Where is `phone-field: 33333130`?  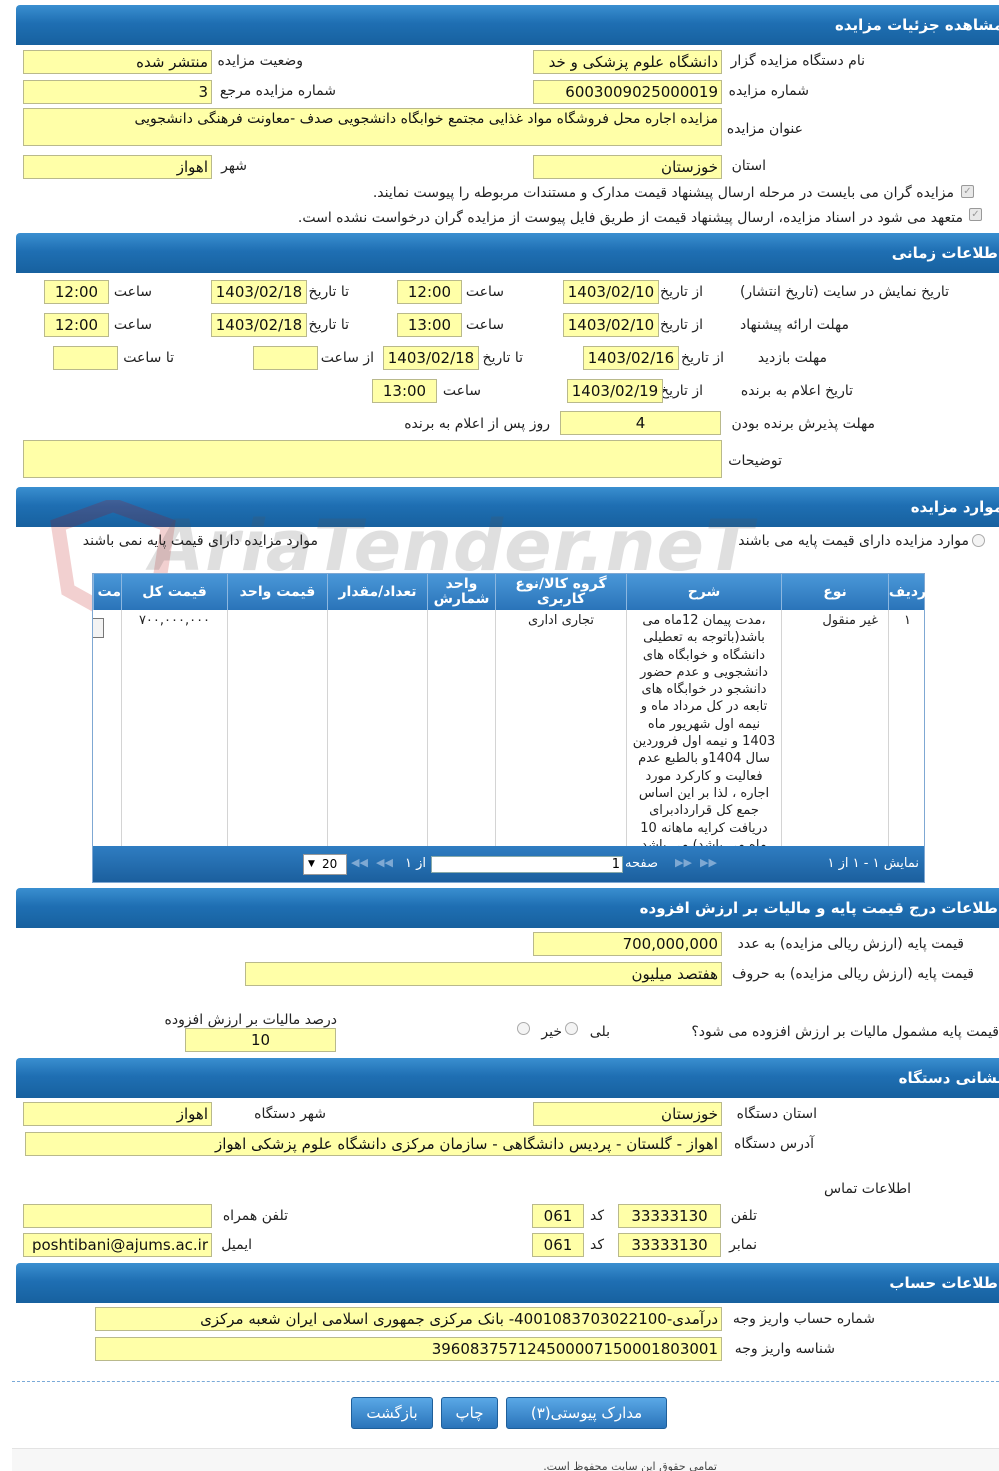
phone-field: 33333130 is located at coordinates (669, 1216).